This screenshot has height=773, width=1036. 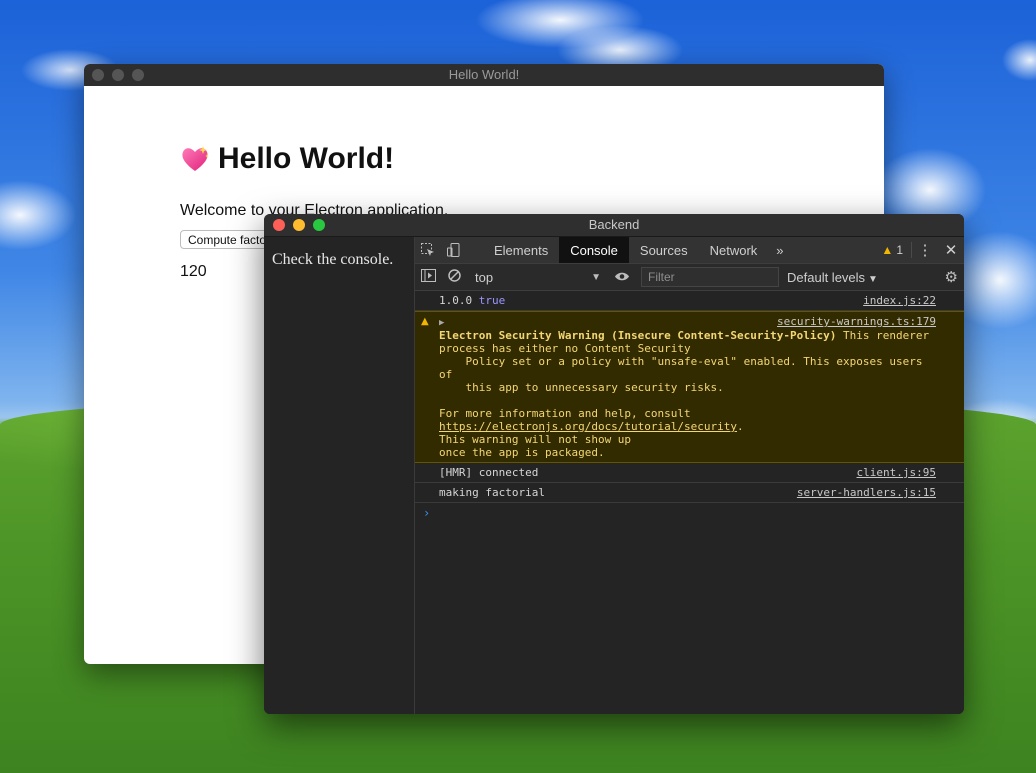 What do you see at coordinates (441, 323) in the screenshot?
I see `expand-triangle-icon: ▶` at bounding box center [441, 323].